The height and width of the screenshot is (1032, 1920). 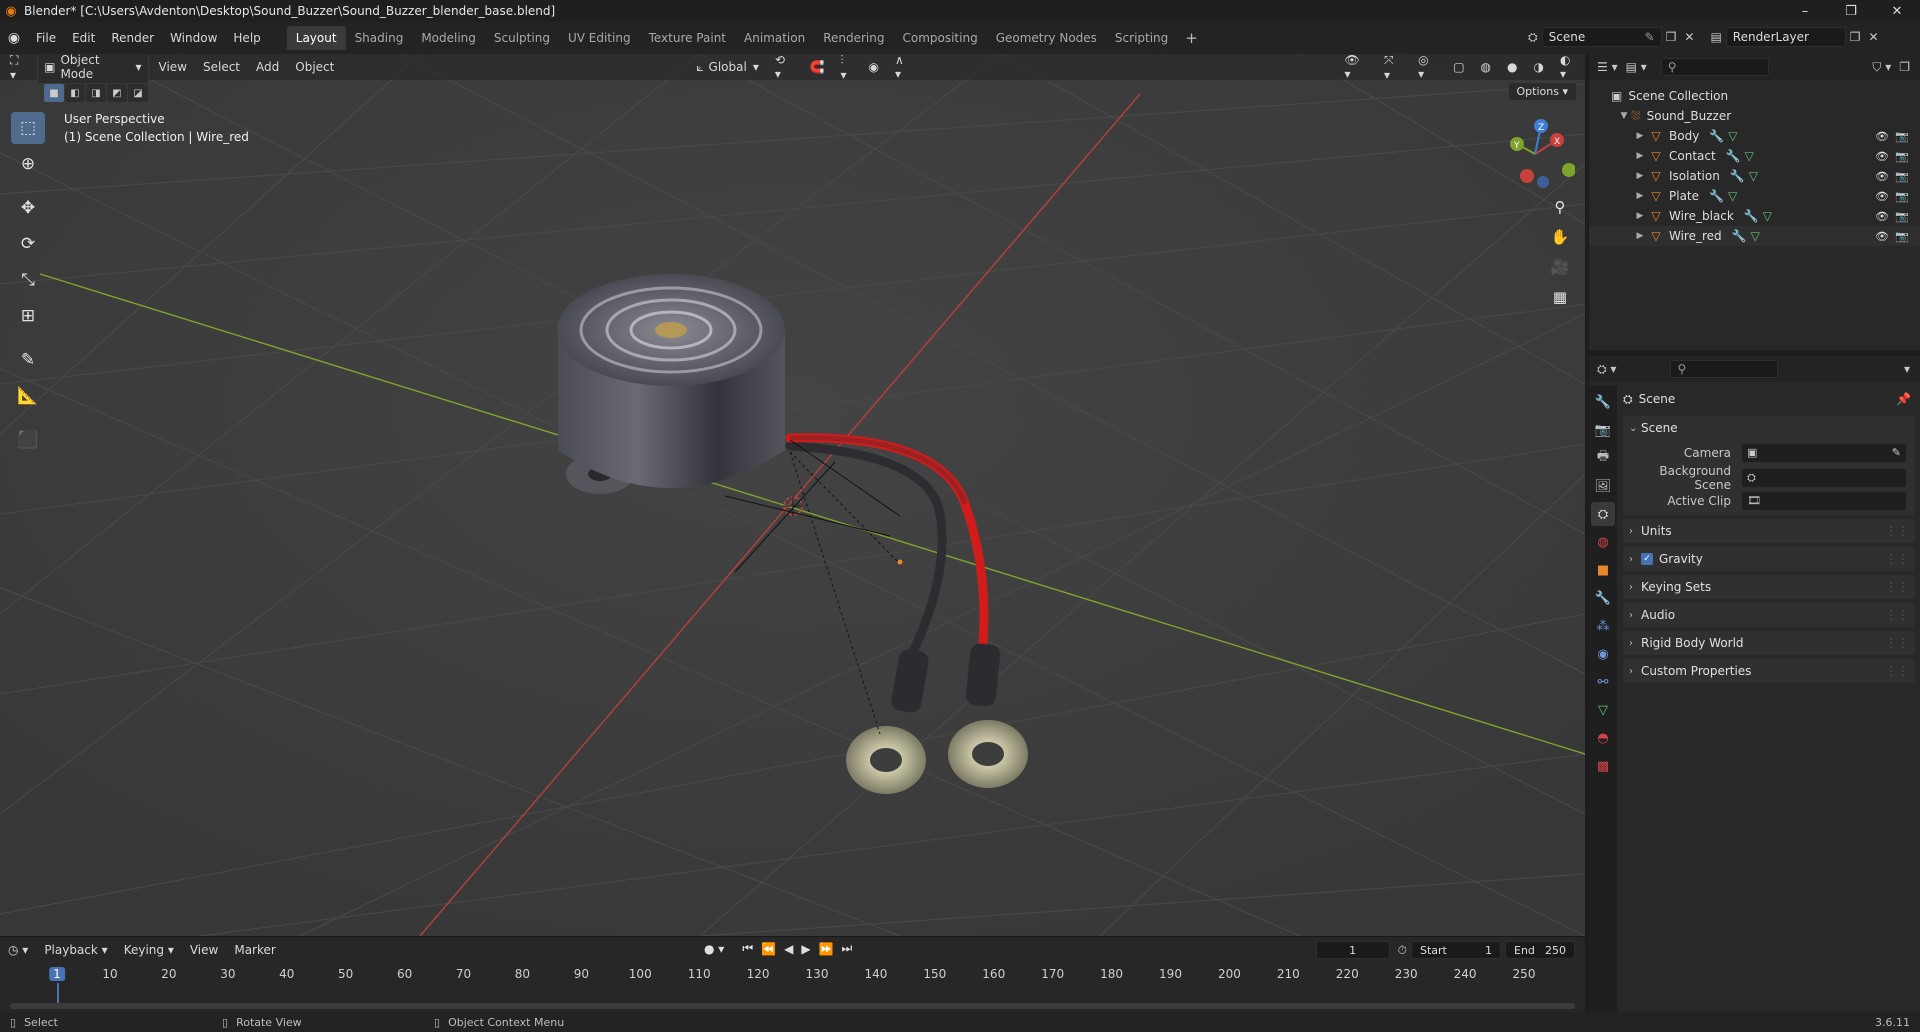 I want to click on tab-animation: Animation, so click(x=774, y=38).